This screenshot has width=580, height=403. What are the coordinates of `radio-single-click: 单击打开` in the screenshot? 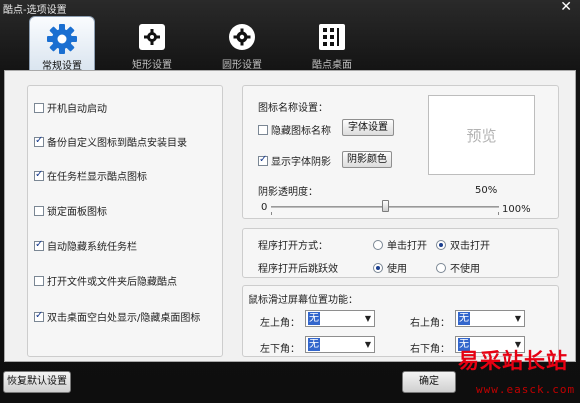 It's located at (400, 244).